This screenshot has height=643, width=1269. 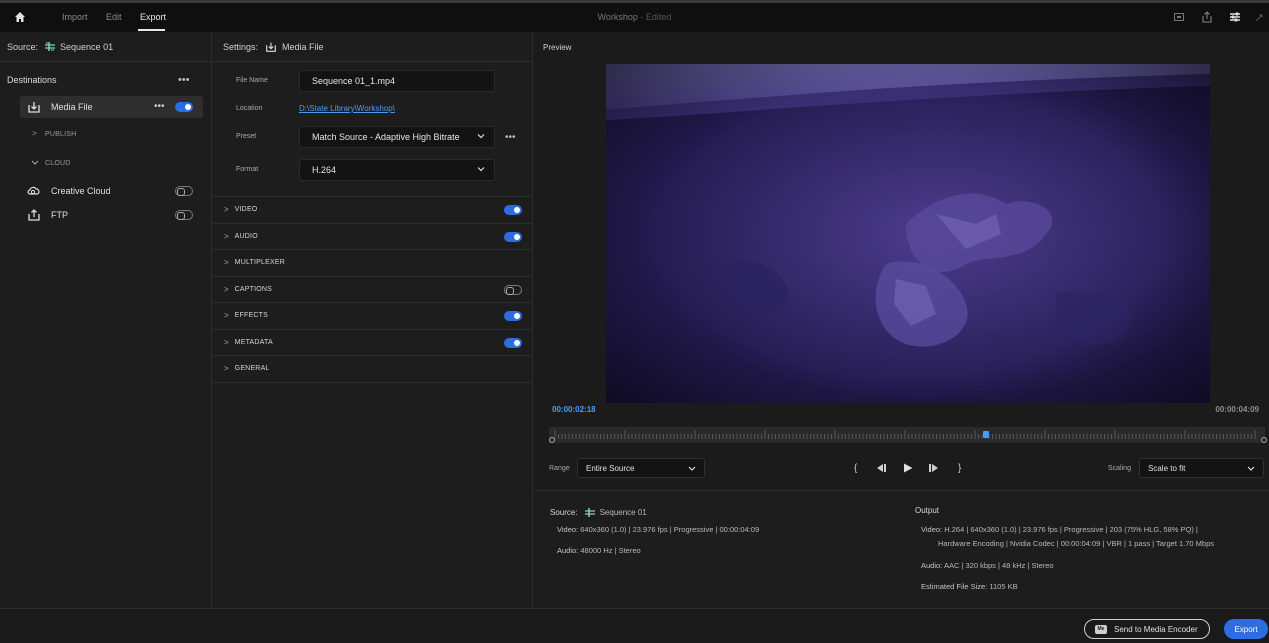 What do you see at coordinates (246, 236) in the screenshot?
I see `section-label: AUDIO` at bounding box center [246, 236].